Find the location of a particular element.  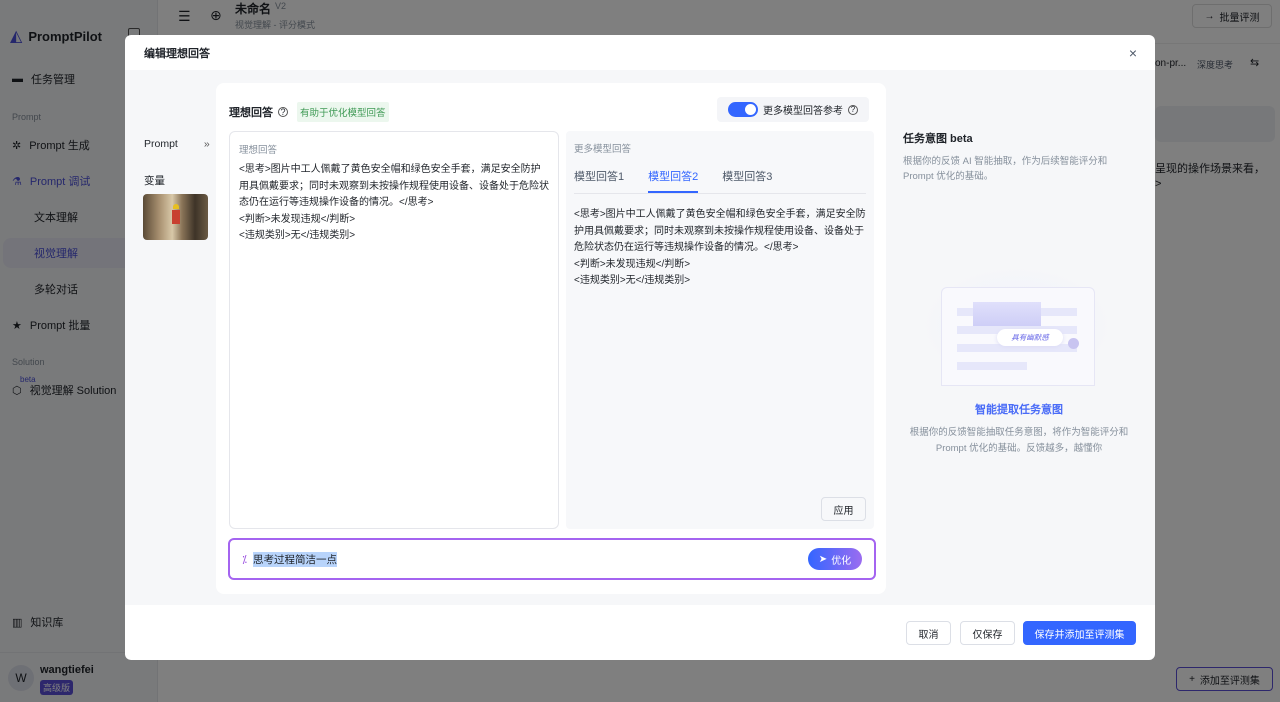

optimize-button: ➤ 优化 is located at coordinates (835, 559).